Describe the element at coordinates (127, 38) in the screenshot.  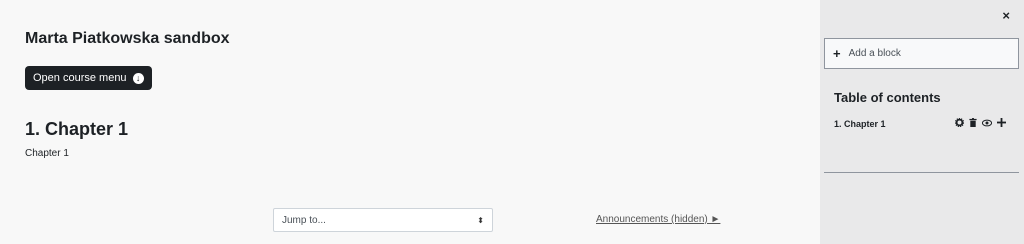
I see `course-title: Marta Piatkowska sandbox` at that location.